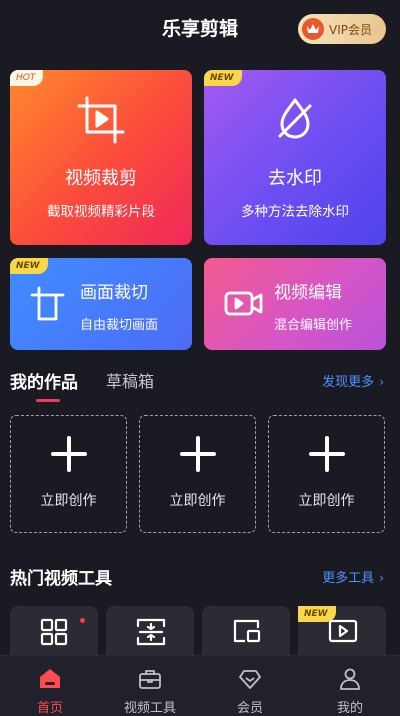 The height and width of the screenshot is (716, 400). Describe the element at coordinates (101, 120) in the screenshot. I see `crop-play-icon` at that location.